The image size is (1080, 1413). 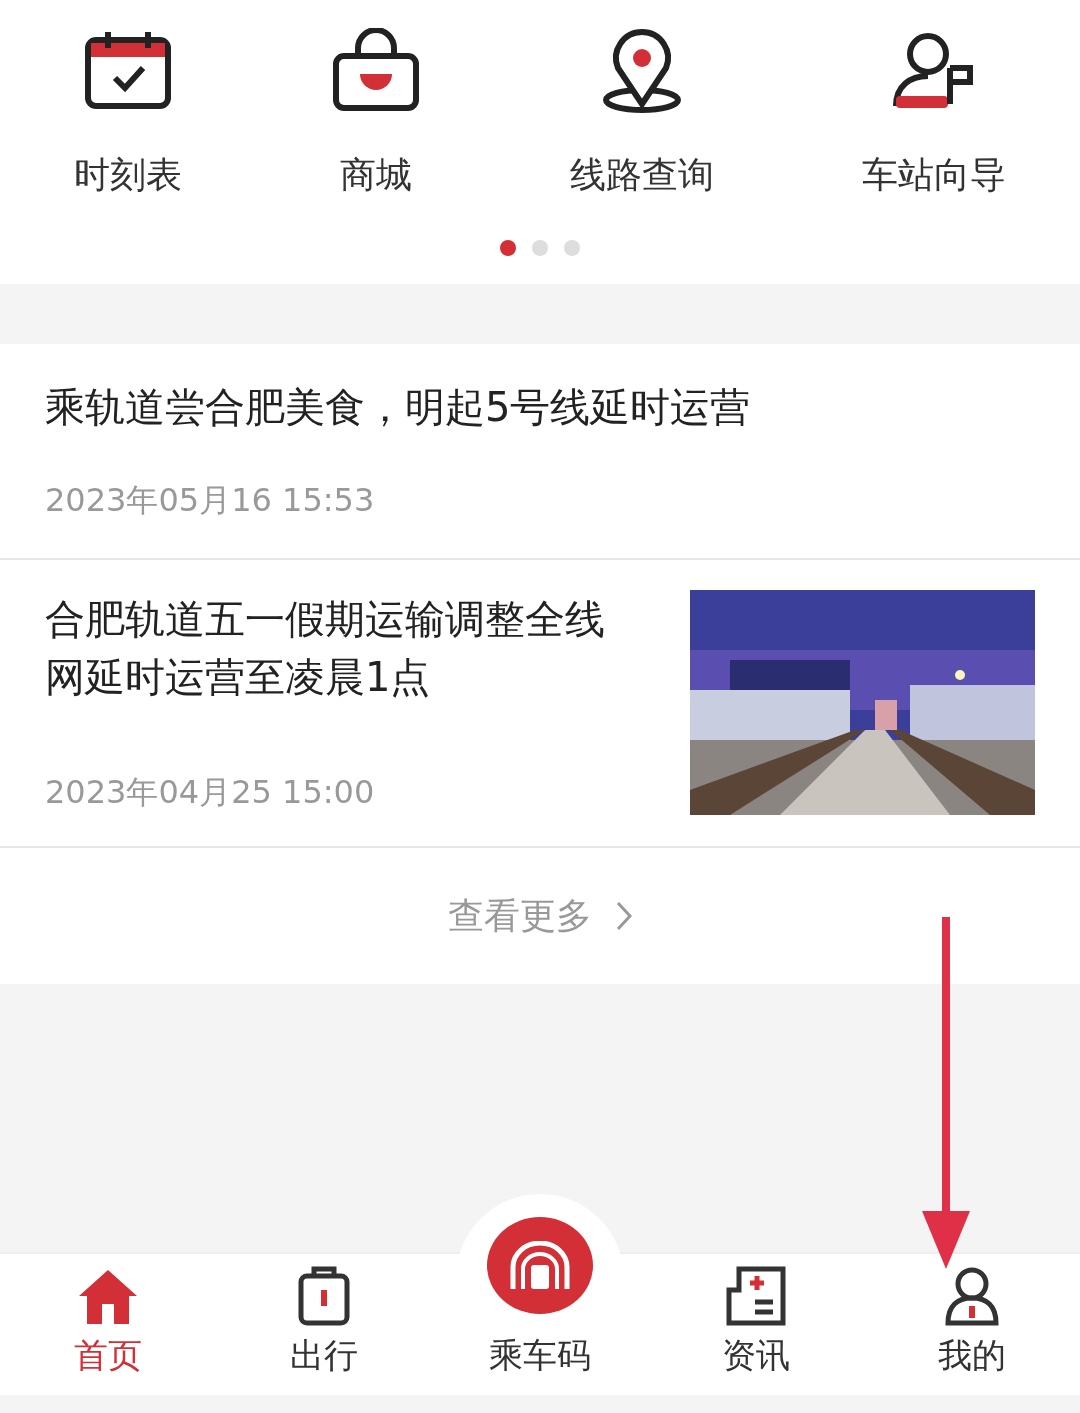 What do you see at coordinates (624, 916) in the screenshot?
I see `chevron-right-icon` at bounding box center [624, 916].